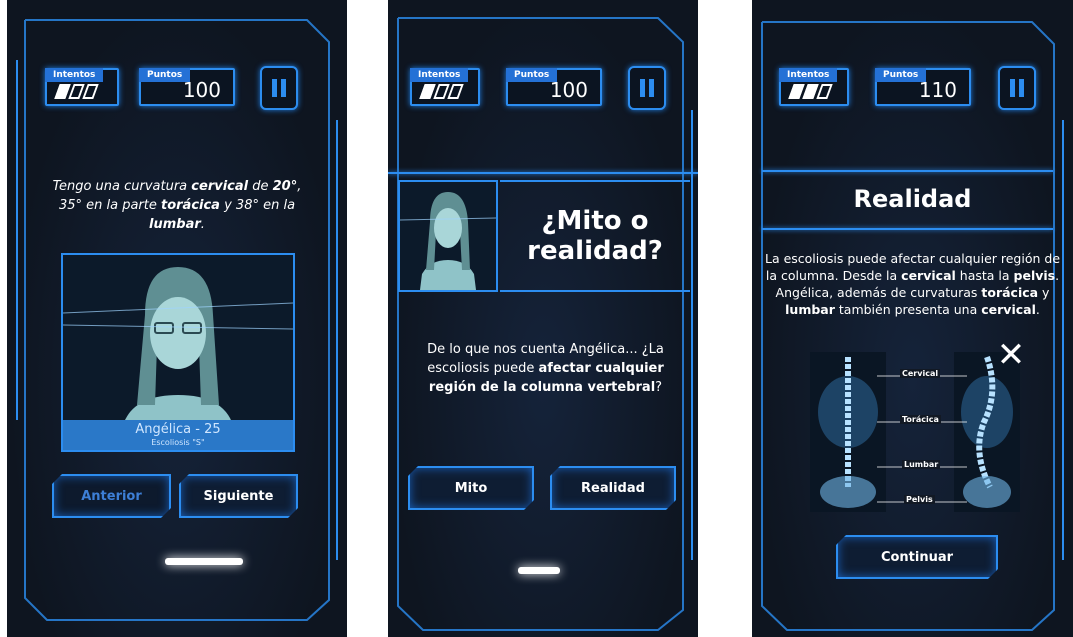 The width and height of the screenshot is (1073, 637). Describe the element at coordinates (937, 90) in the screenshot. I see `points-value: 110` at that location.